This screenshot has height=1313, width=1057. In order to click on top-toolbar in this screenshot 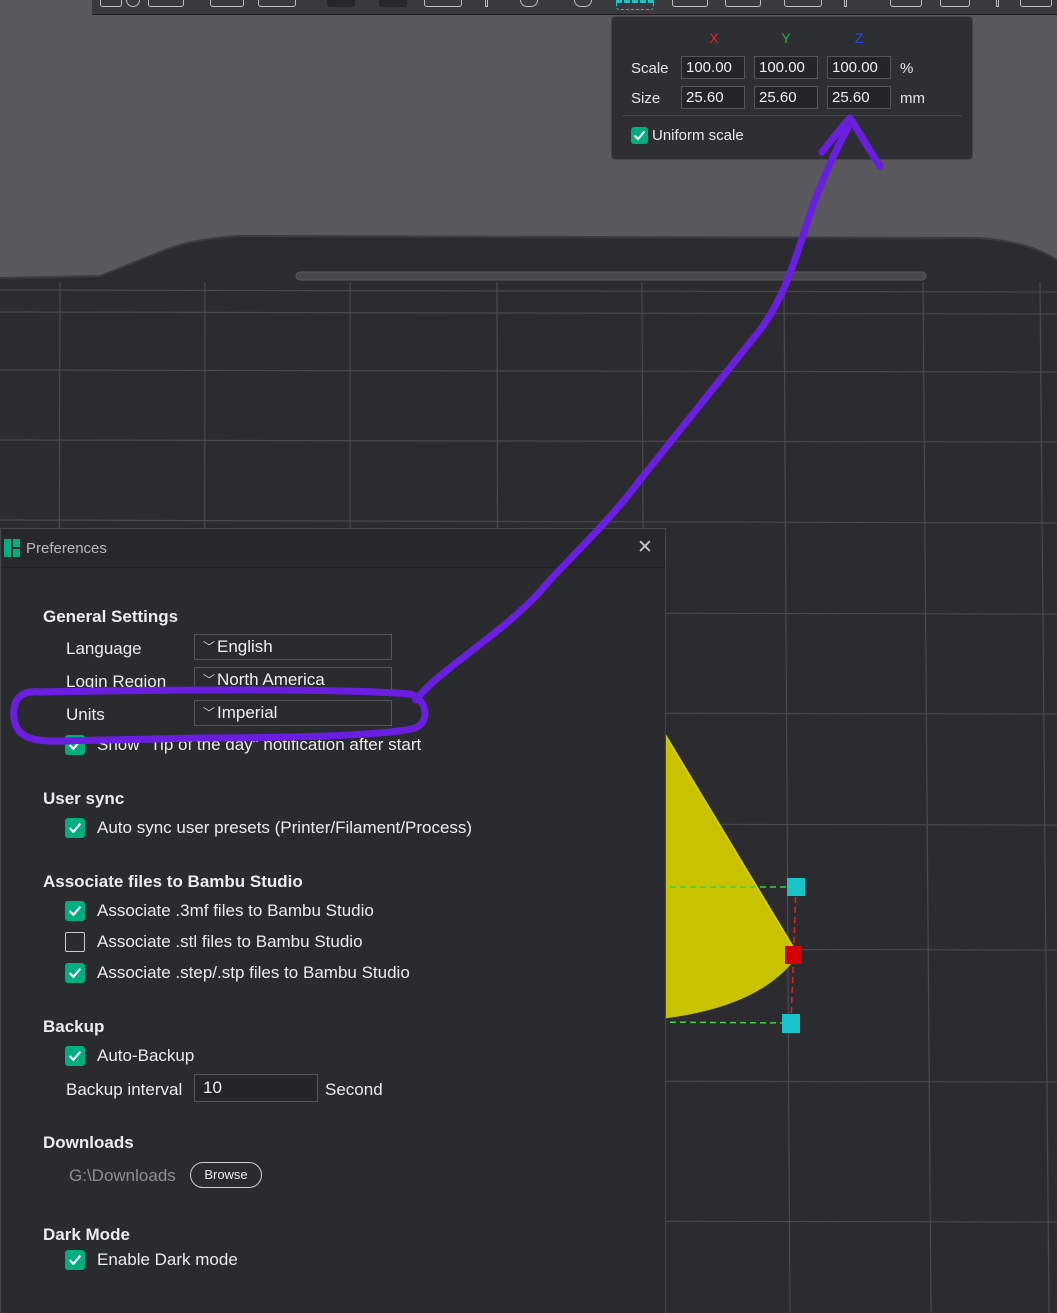, I will do `click(574, 7)`.